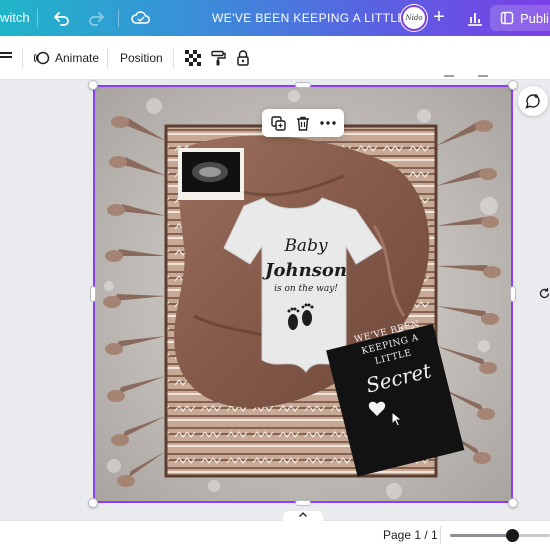 The width and height of the screenshot is (550, 550). I want to click on zoom-slider-fill, so click(481, 535).